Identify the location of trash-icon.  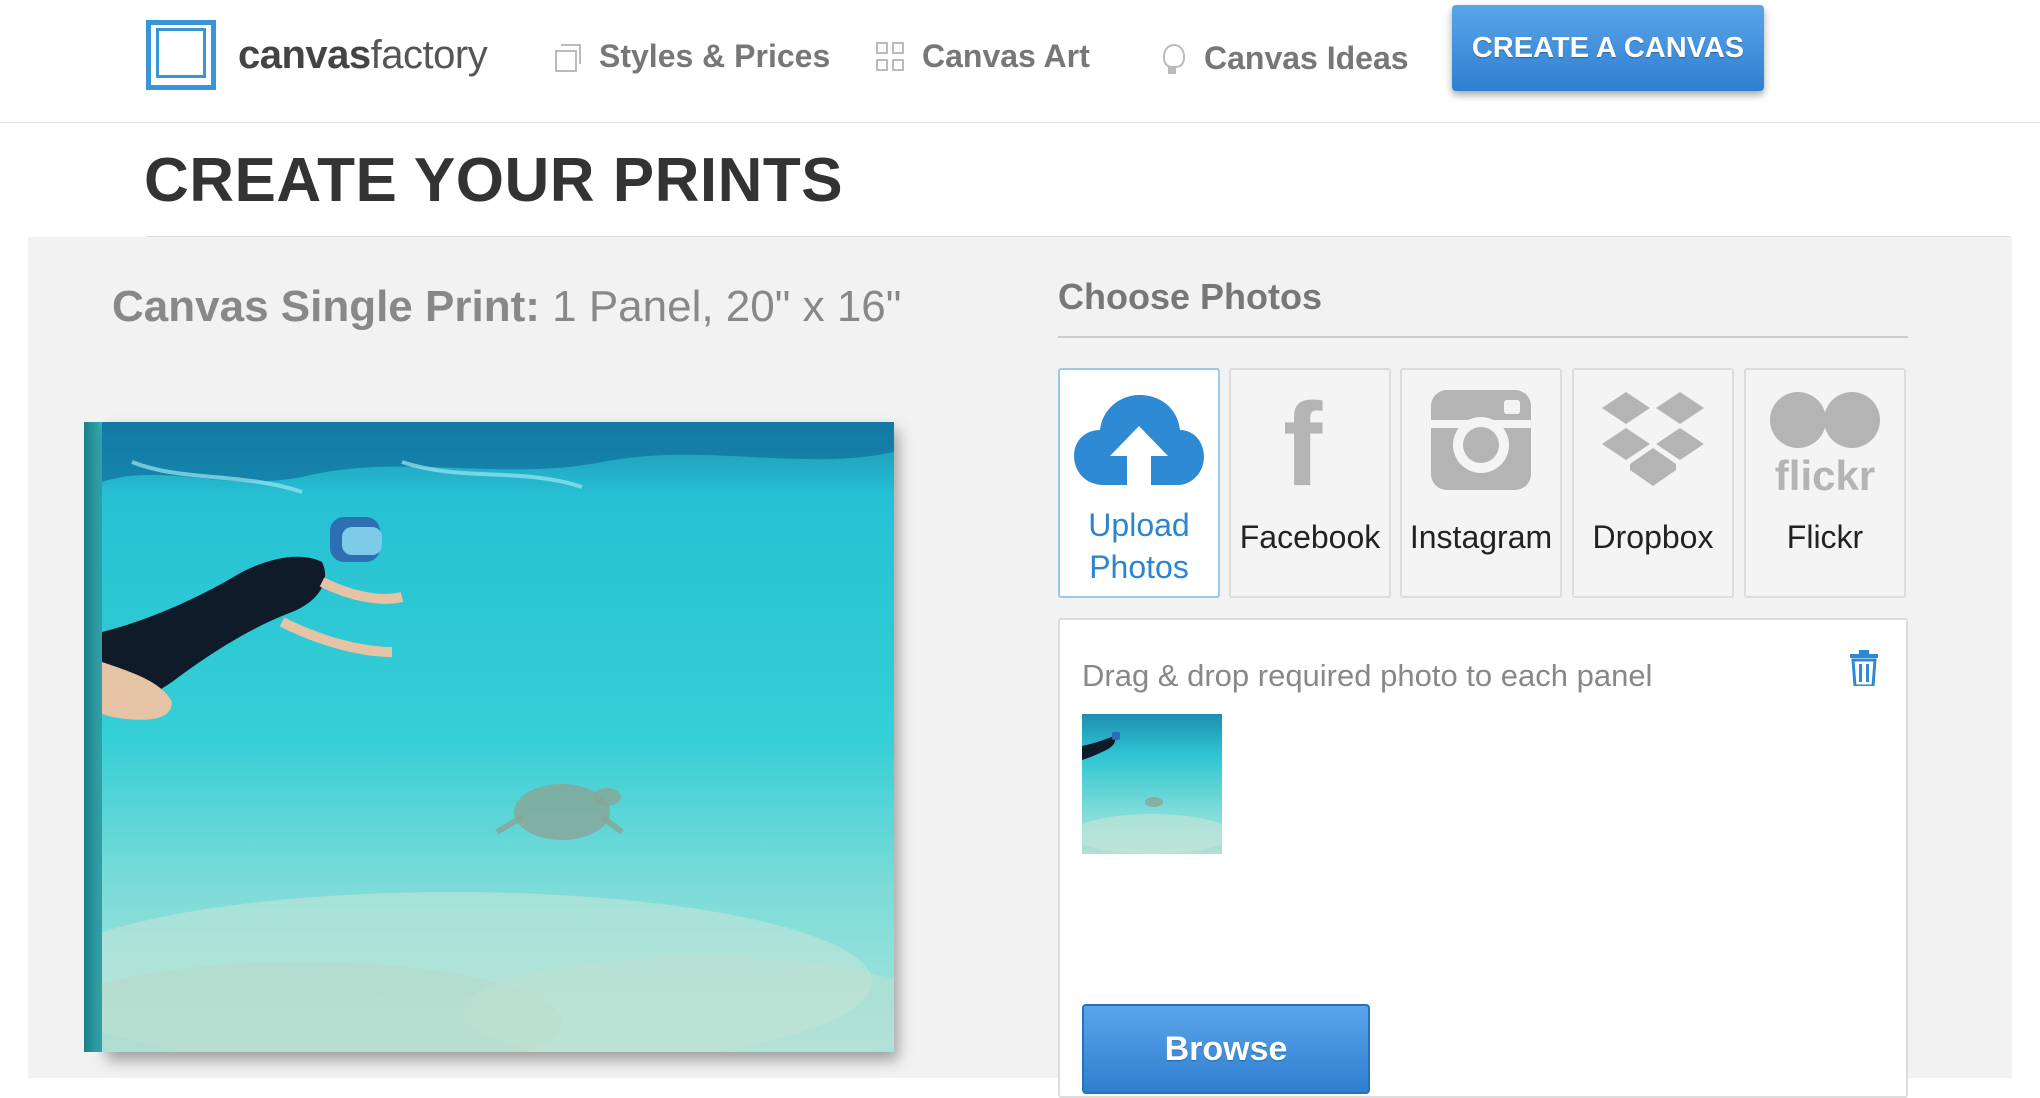
(1864, 669).